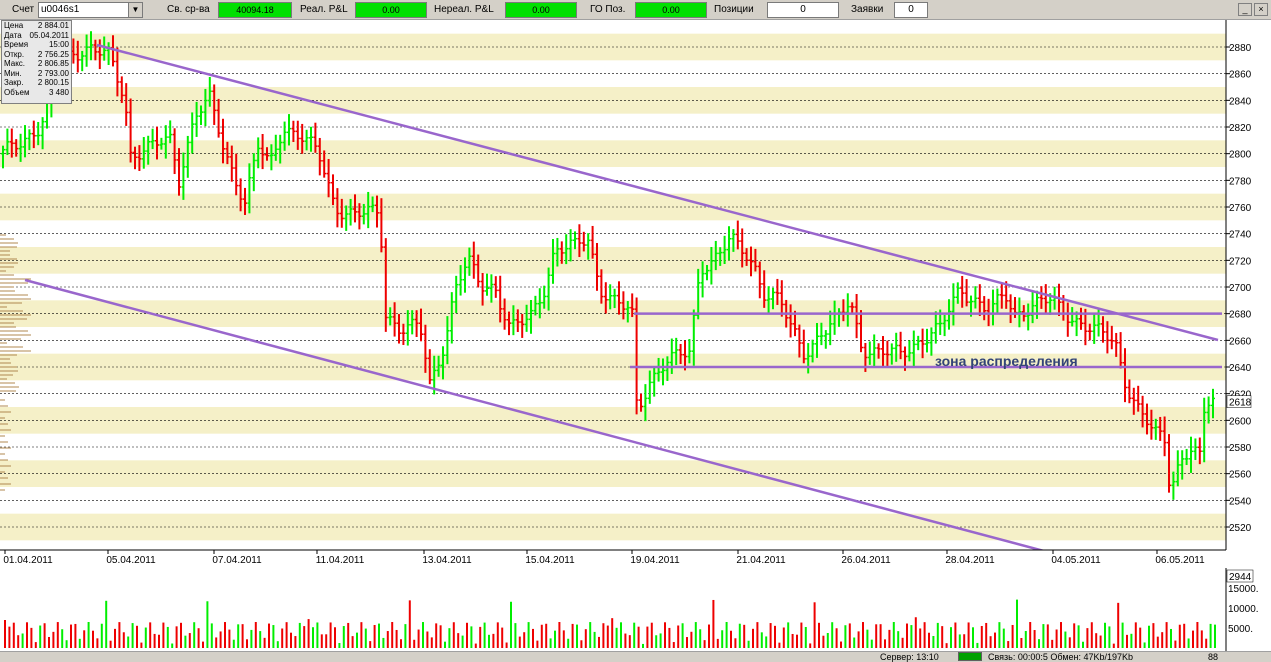 This screenshot has width=1271, height=662. I want to click on minimize-button: _, so click(1245, 9).